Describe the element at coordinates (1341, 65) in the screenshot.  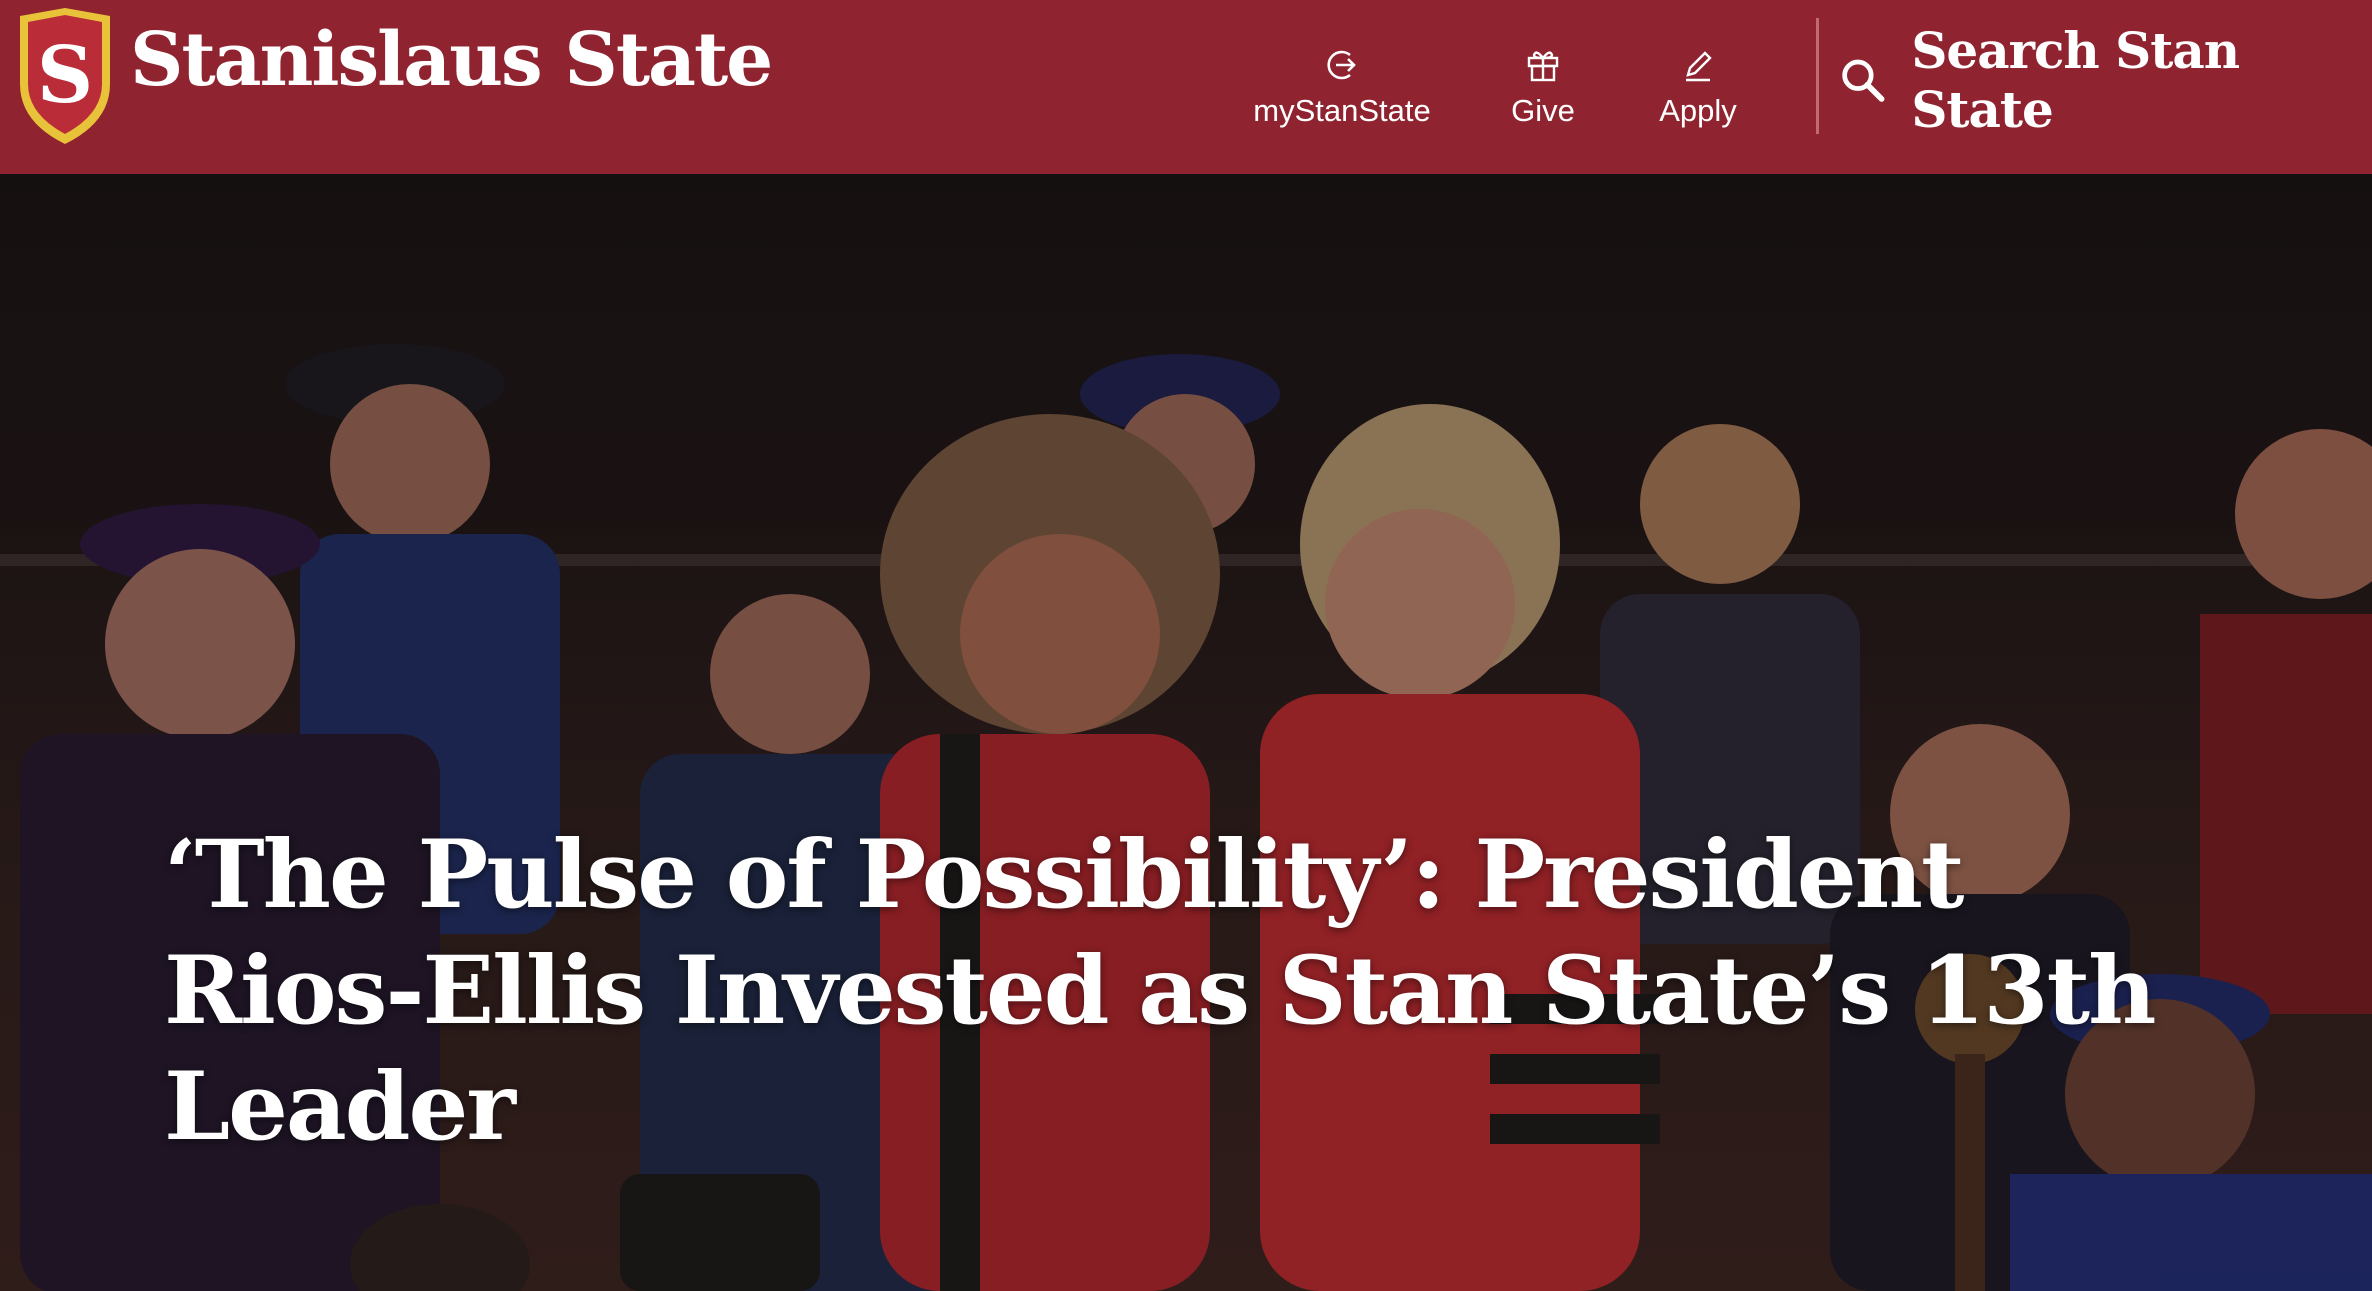
I see `login-icon` at that location.